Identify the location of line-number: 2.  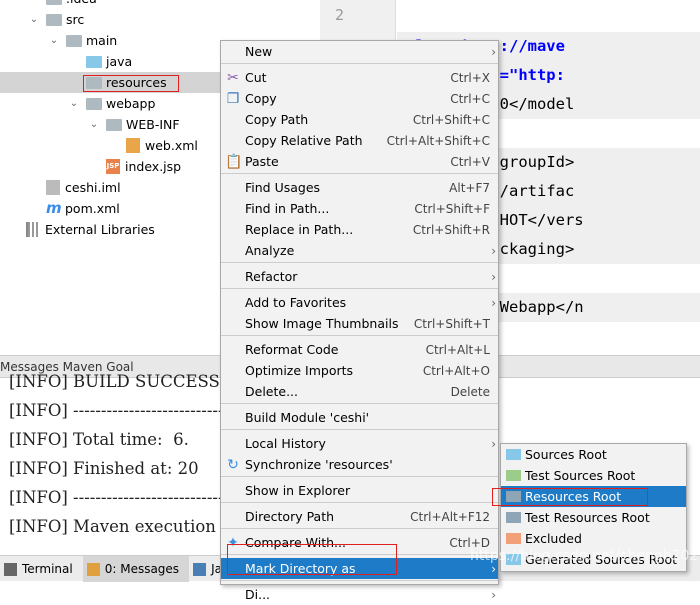
(340, 15).